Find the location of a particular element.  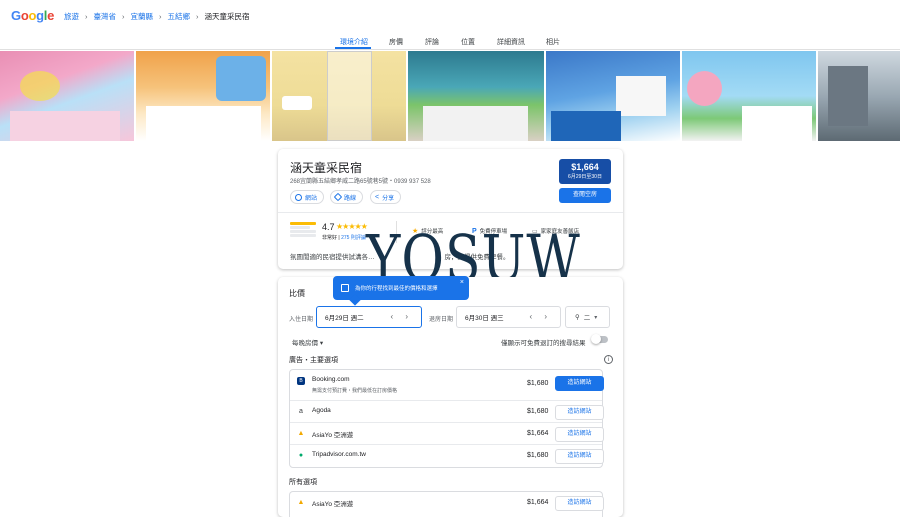

share-icon: < is located at coordinates (377, 197).